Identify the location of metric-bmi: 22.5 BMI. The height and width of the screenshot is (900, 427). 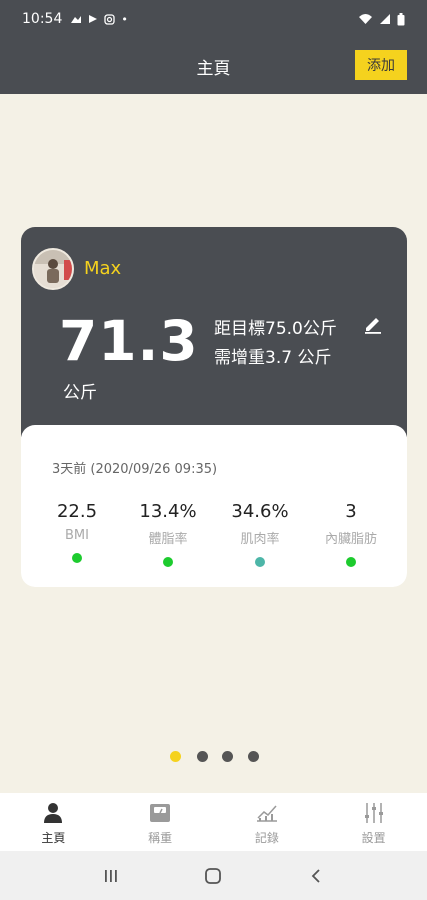
(77, 532).